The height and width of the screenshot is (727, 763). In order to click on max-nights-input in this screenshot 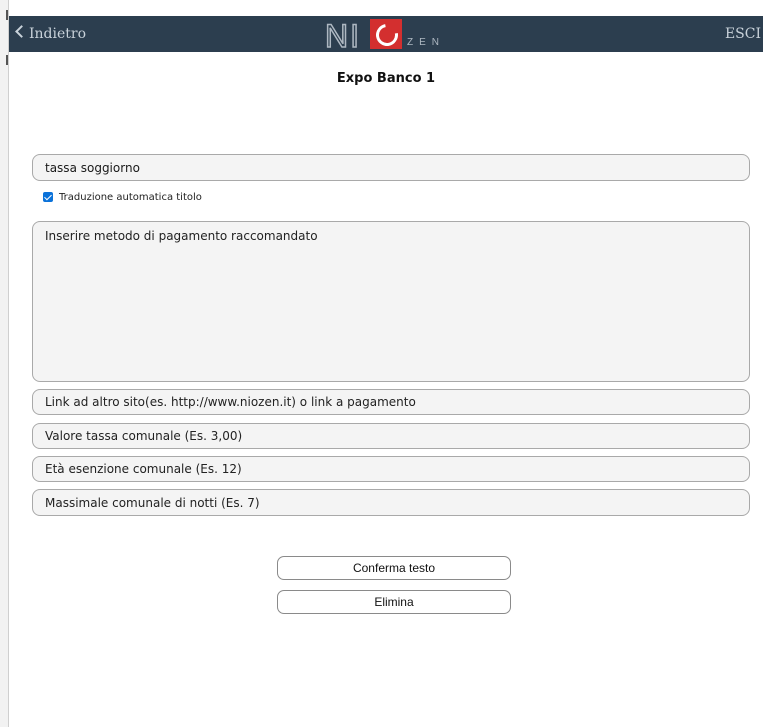, I will do `click(391, 502)`.